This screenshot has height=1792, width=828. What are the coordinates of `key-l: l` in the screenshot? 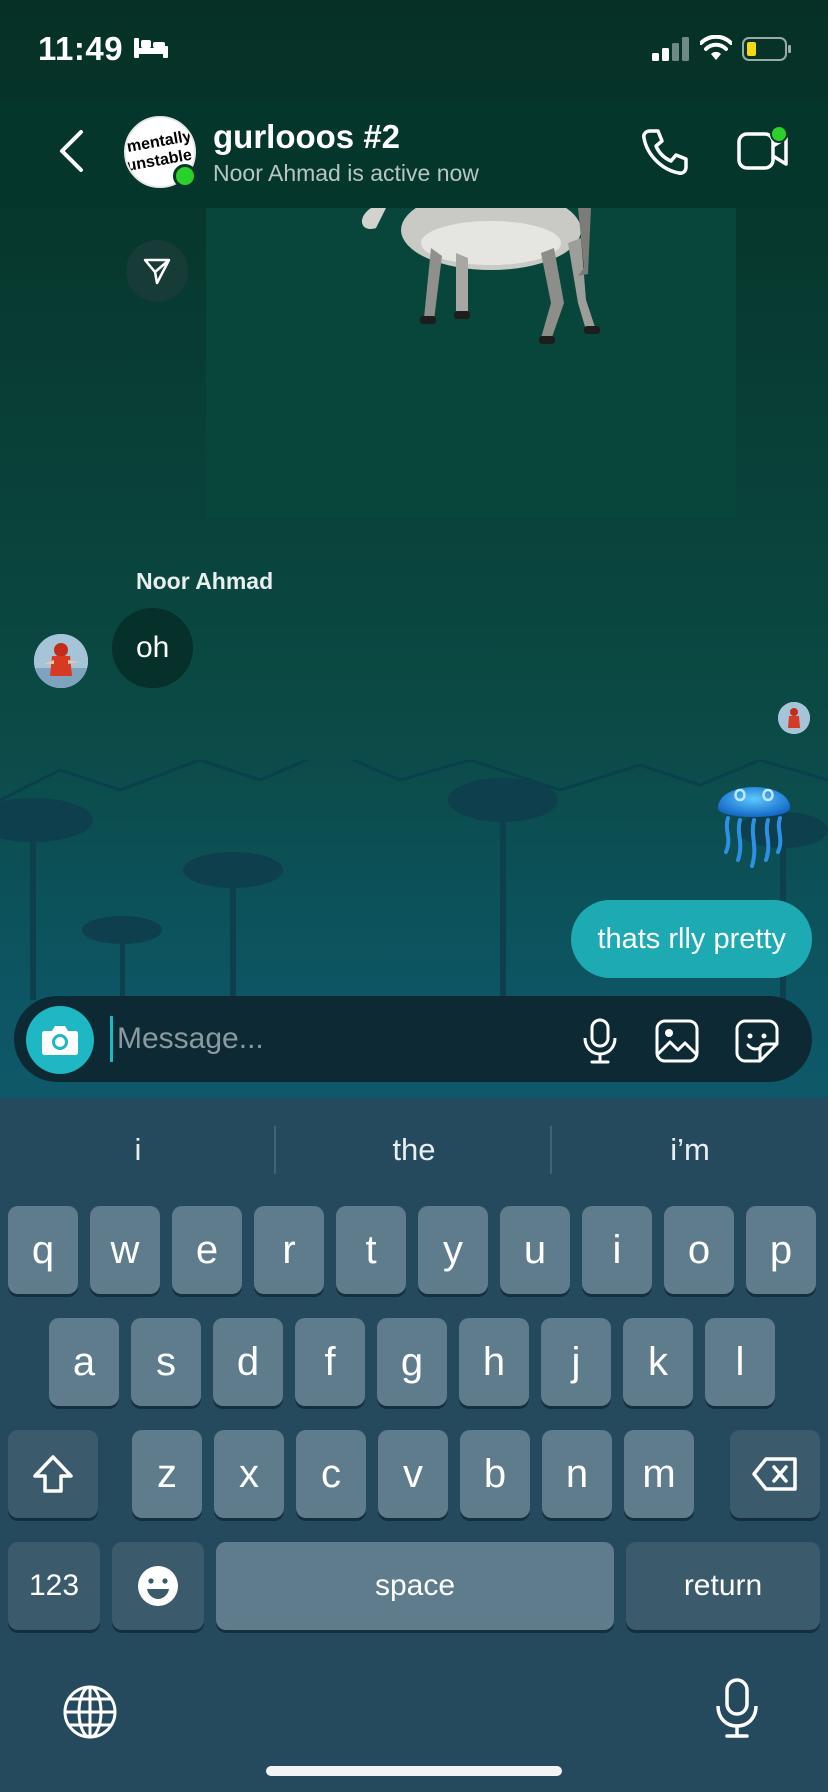 It's located at (740, 1362).